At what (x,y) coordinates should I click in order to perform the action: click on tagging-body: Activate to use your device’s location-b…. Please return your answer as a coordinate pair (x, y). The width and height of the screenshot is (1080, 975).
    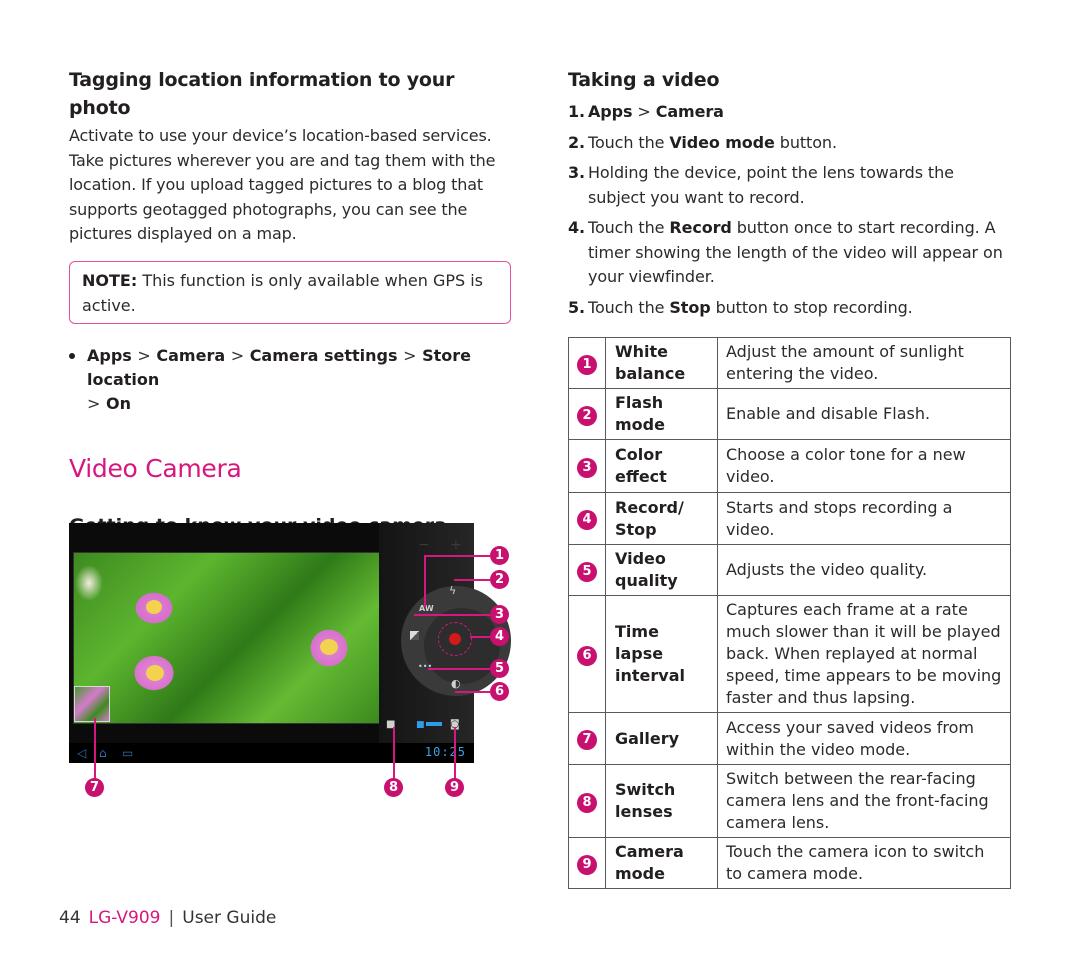
    Looking at the image, I should click on (282, 184).